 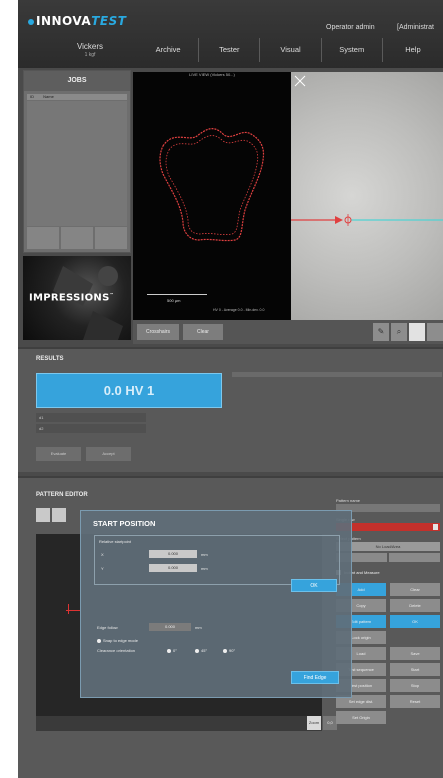 What do you see at coordinates (58, 454) in the screenshot?
I see `evaluate-button: Evaluate` at bounding box center [58, 454].